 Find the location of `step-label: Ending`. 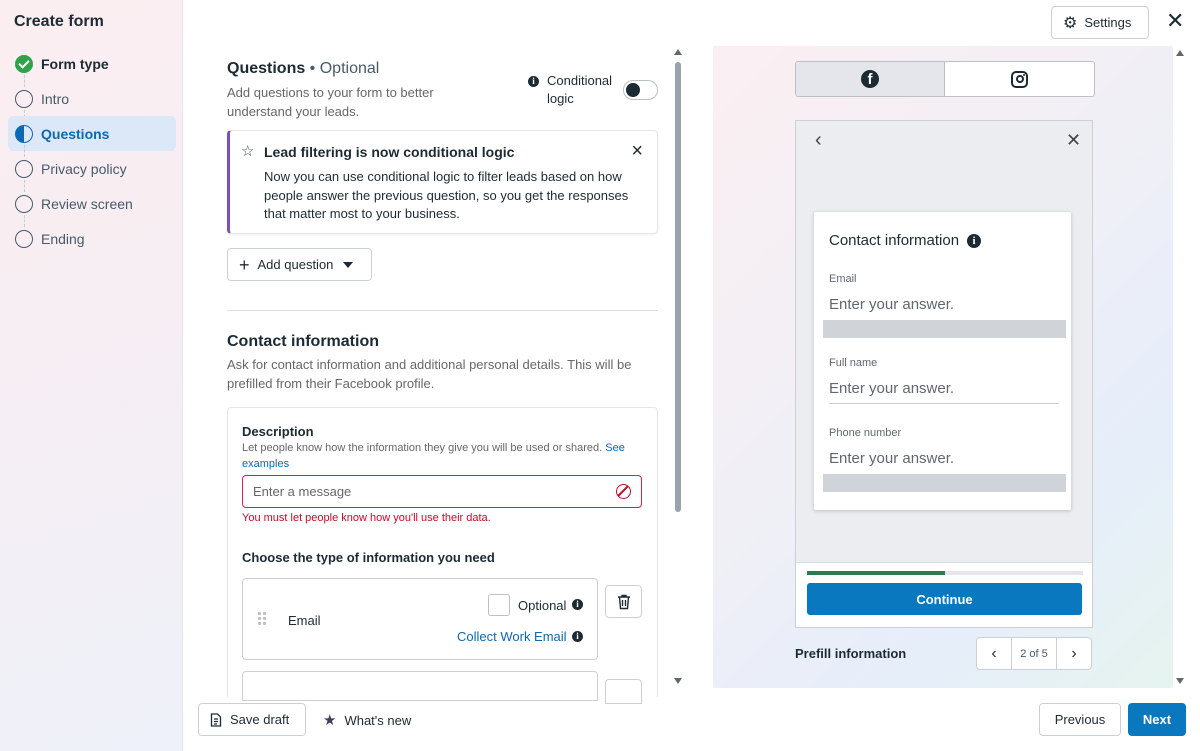

step-label: Ending is located at coordinates (63, 238).